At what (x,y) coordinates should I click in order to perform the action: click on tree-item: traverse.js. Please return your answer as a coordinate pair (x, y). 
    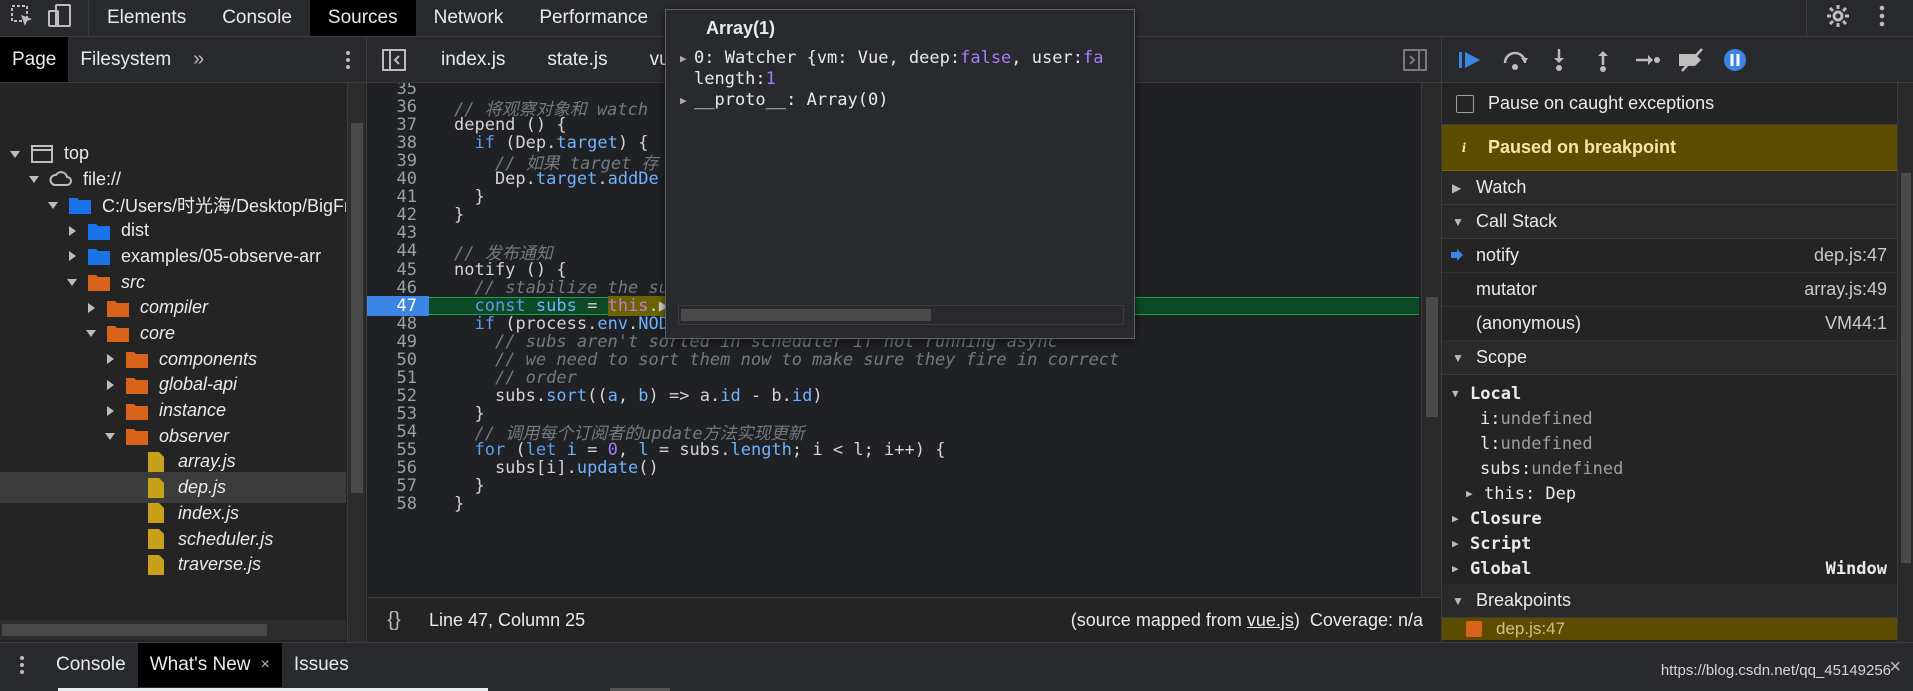
    Looking at the image, I should click on (173, 564).